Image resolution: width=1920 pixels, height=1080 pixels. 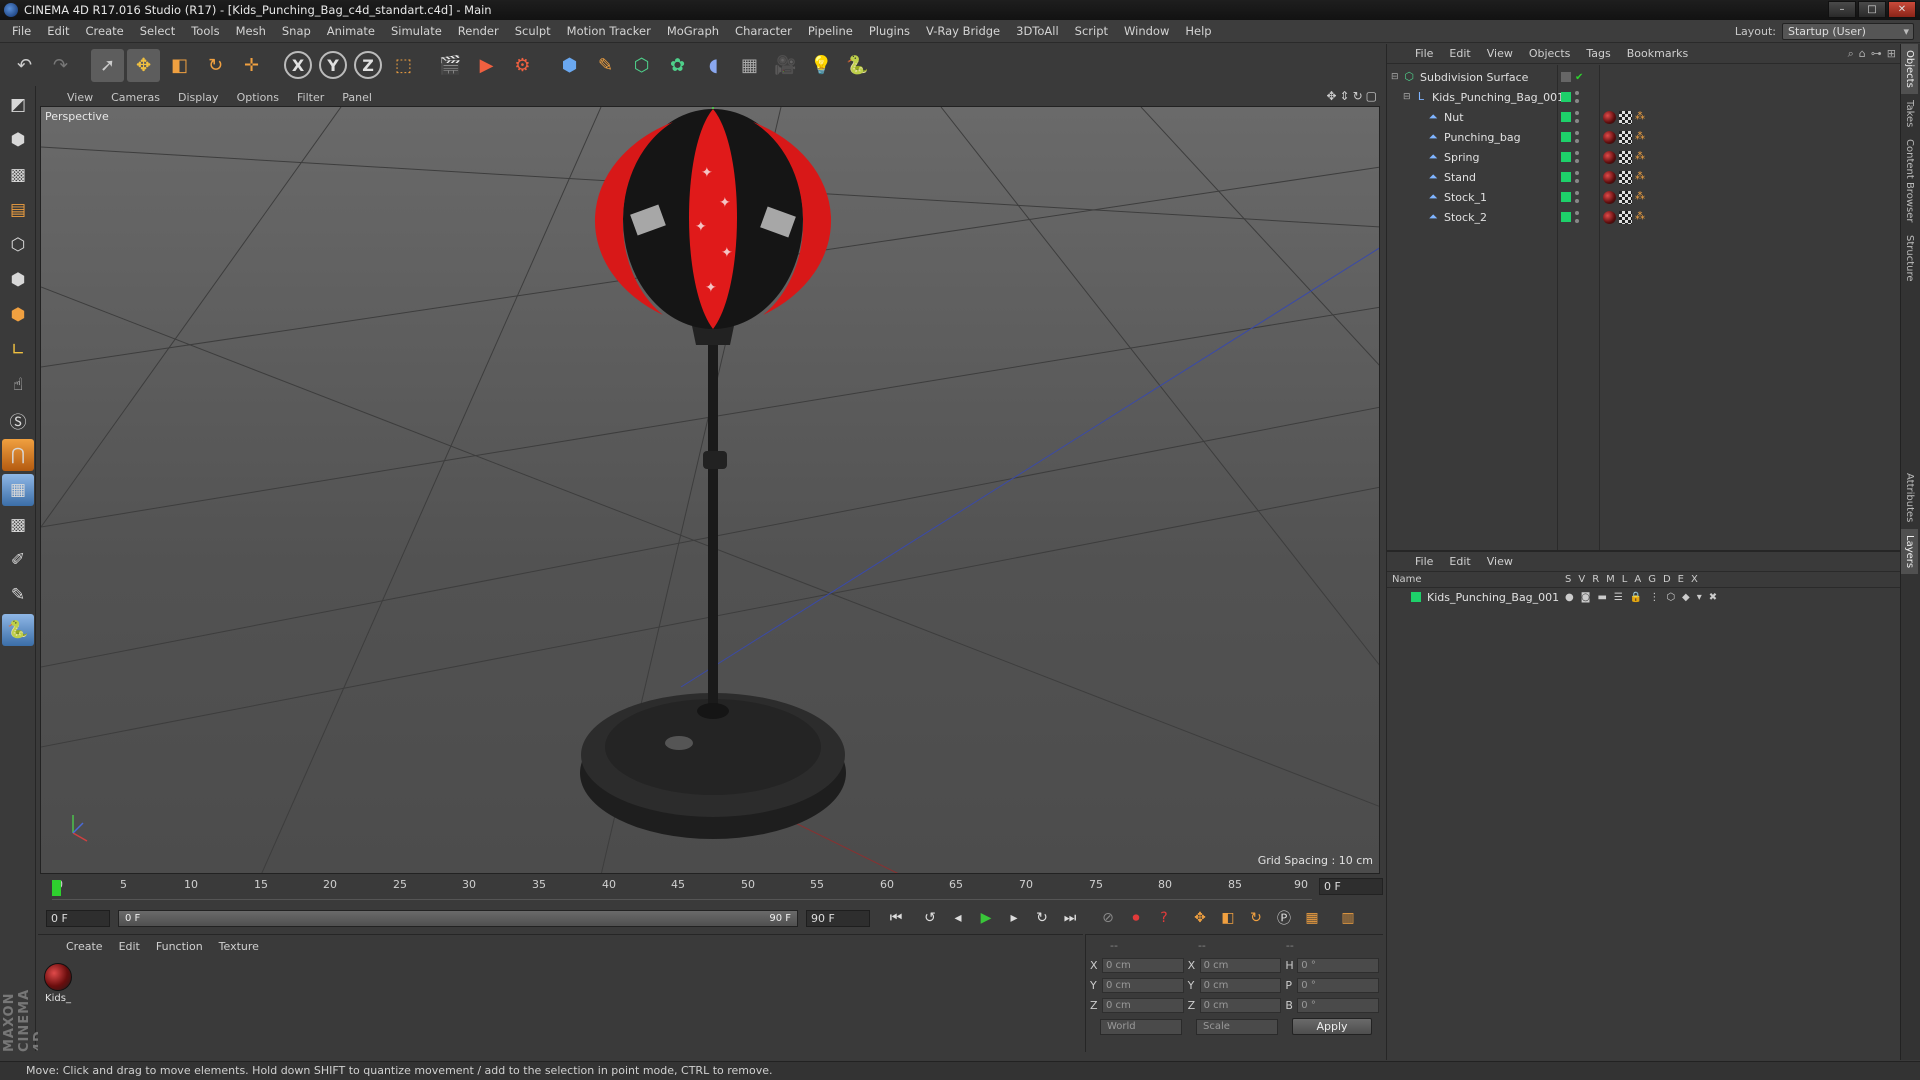 I want to click on timeline-playhead, so click(x=56, y=888).